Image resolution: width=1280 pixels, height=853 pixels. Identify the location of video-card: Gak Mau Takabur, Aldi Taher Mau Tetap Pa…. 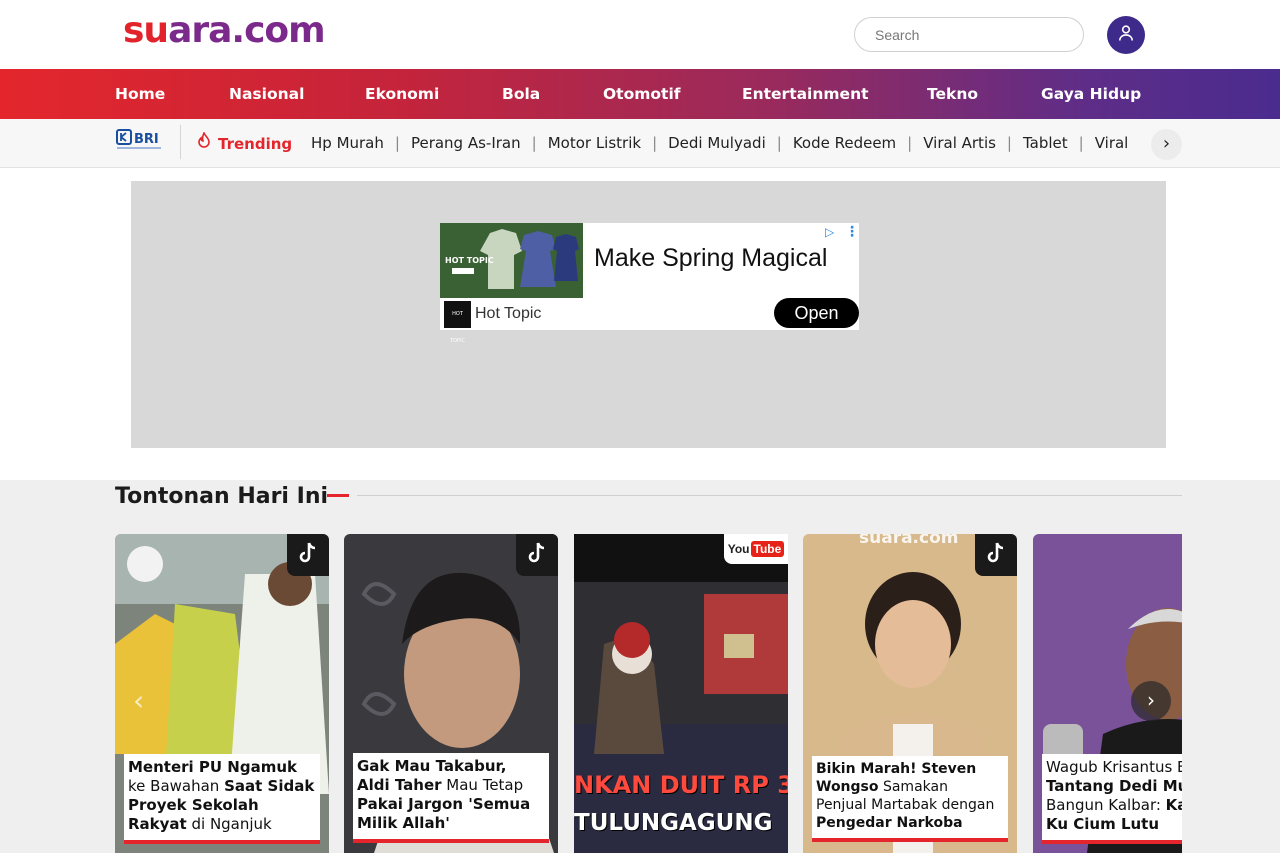
(451, 693).